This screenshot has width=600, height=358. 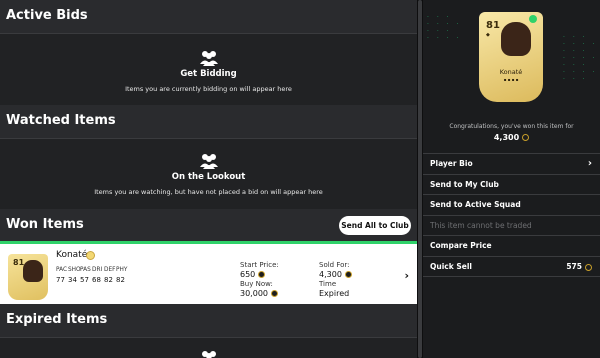 What do you see at coordinates (85, 270) in the screenshot?
I see `stat-label: PAS` at bounding box center [85, 270].